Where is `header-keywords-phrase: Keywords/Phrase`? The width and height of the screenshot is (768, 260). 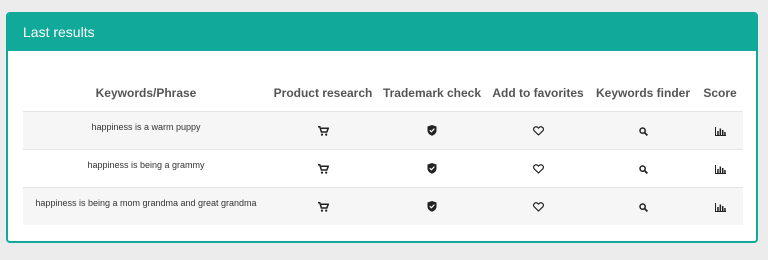
header-keywords-phrase: Keywords/Phrase is located at coordinates (146, 93).